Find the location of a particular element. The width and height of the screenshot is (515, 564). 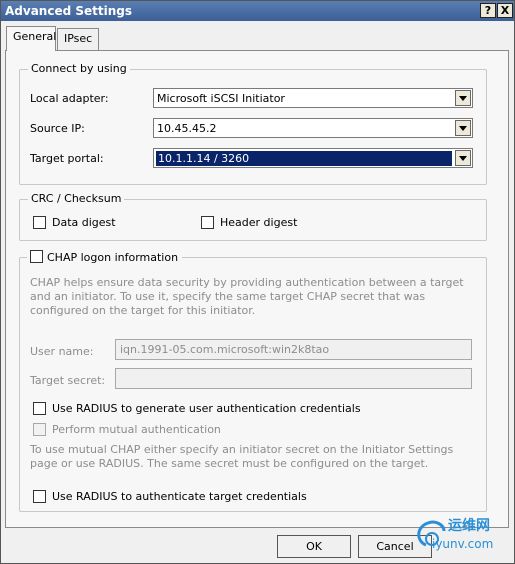

radius-authenticate-checkbox is located at coordinates (39, 496).